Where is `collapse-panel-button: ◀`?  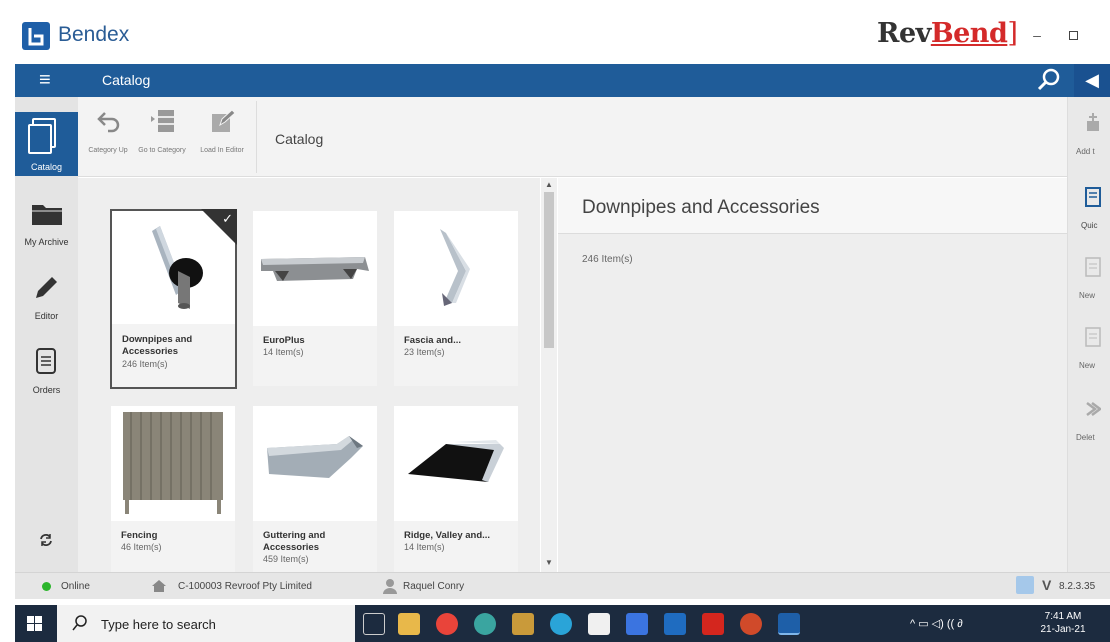 collapse-panel-button: ◀ is located at coordinates (1092, 80).